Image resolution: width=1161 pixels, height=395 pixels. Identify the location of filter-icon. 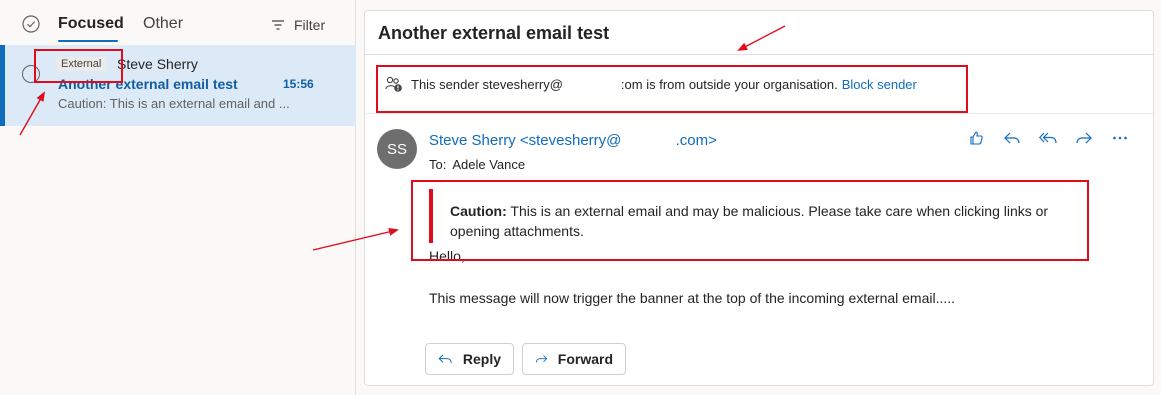
(278, 25).